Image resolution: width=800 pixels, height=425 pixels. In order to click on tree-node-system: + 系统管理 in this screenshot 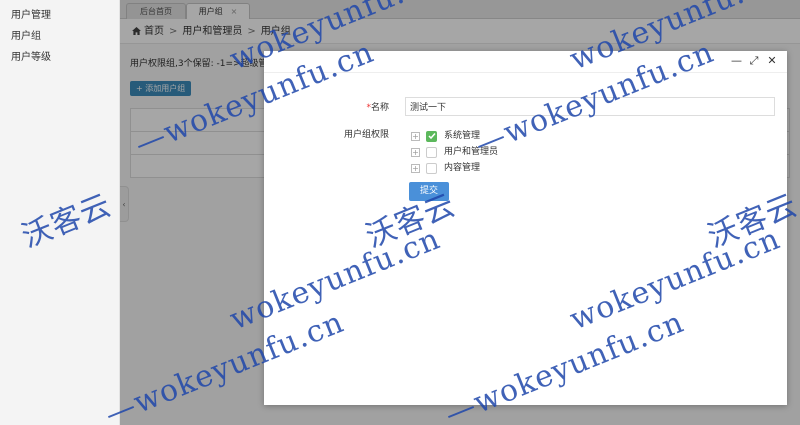, I will do `click(454, 136)`.